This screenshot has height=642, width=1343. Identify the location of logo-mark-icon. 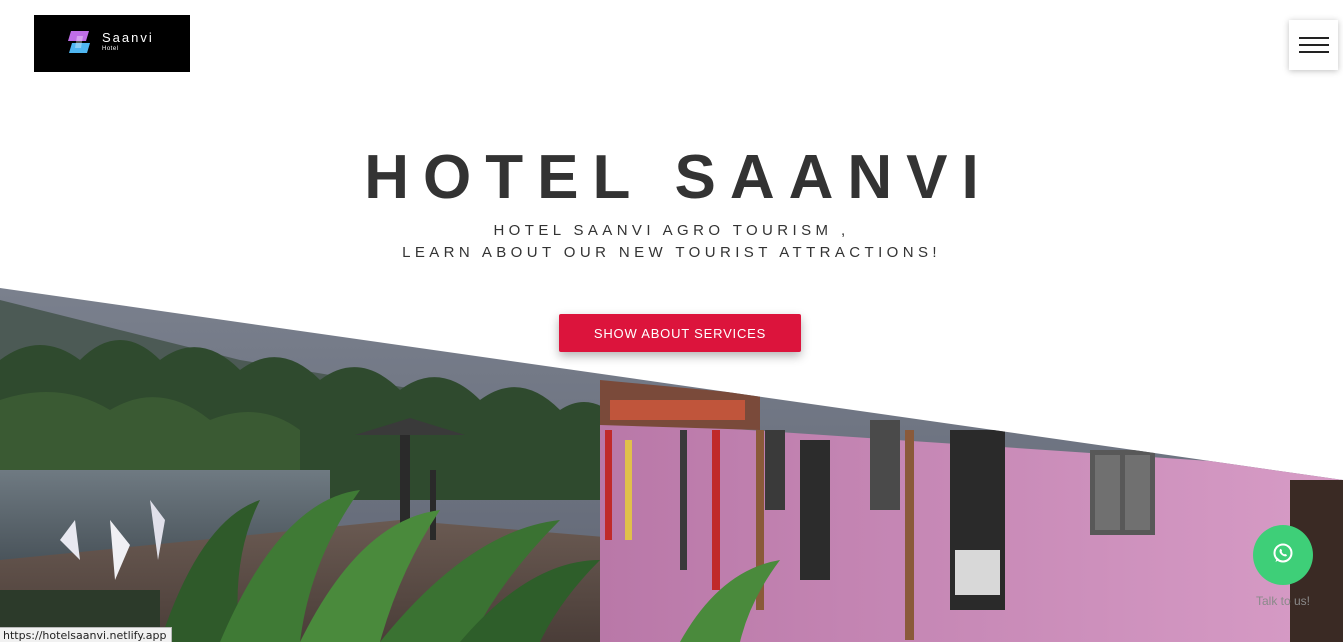
(79, 42).